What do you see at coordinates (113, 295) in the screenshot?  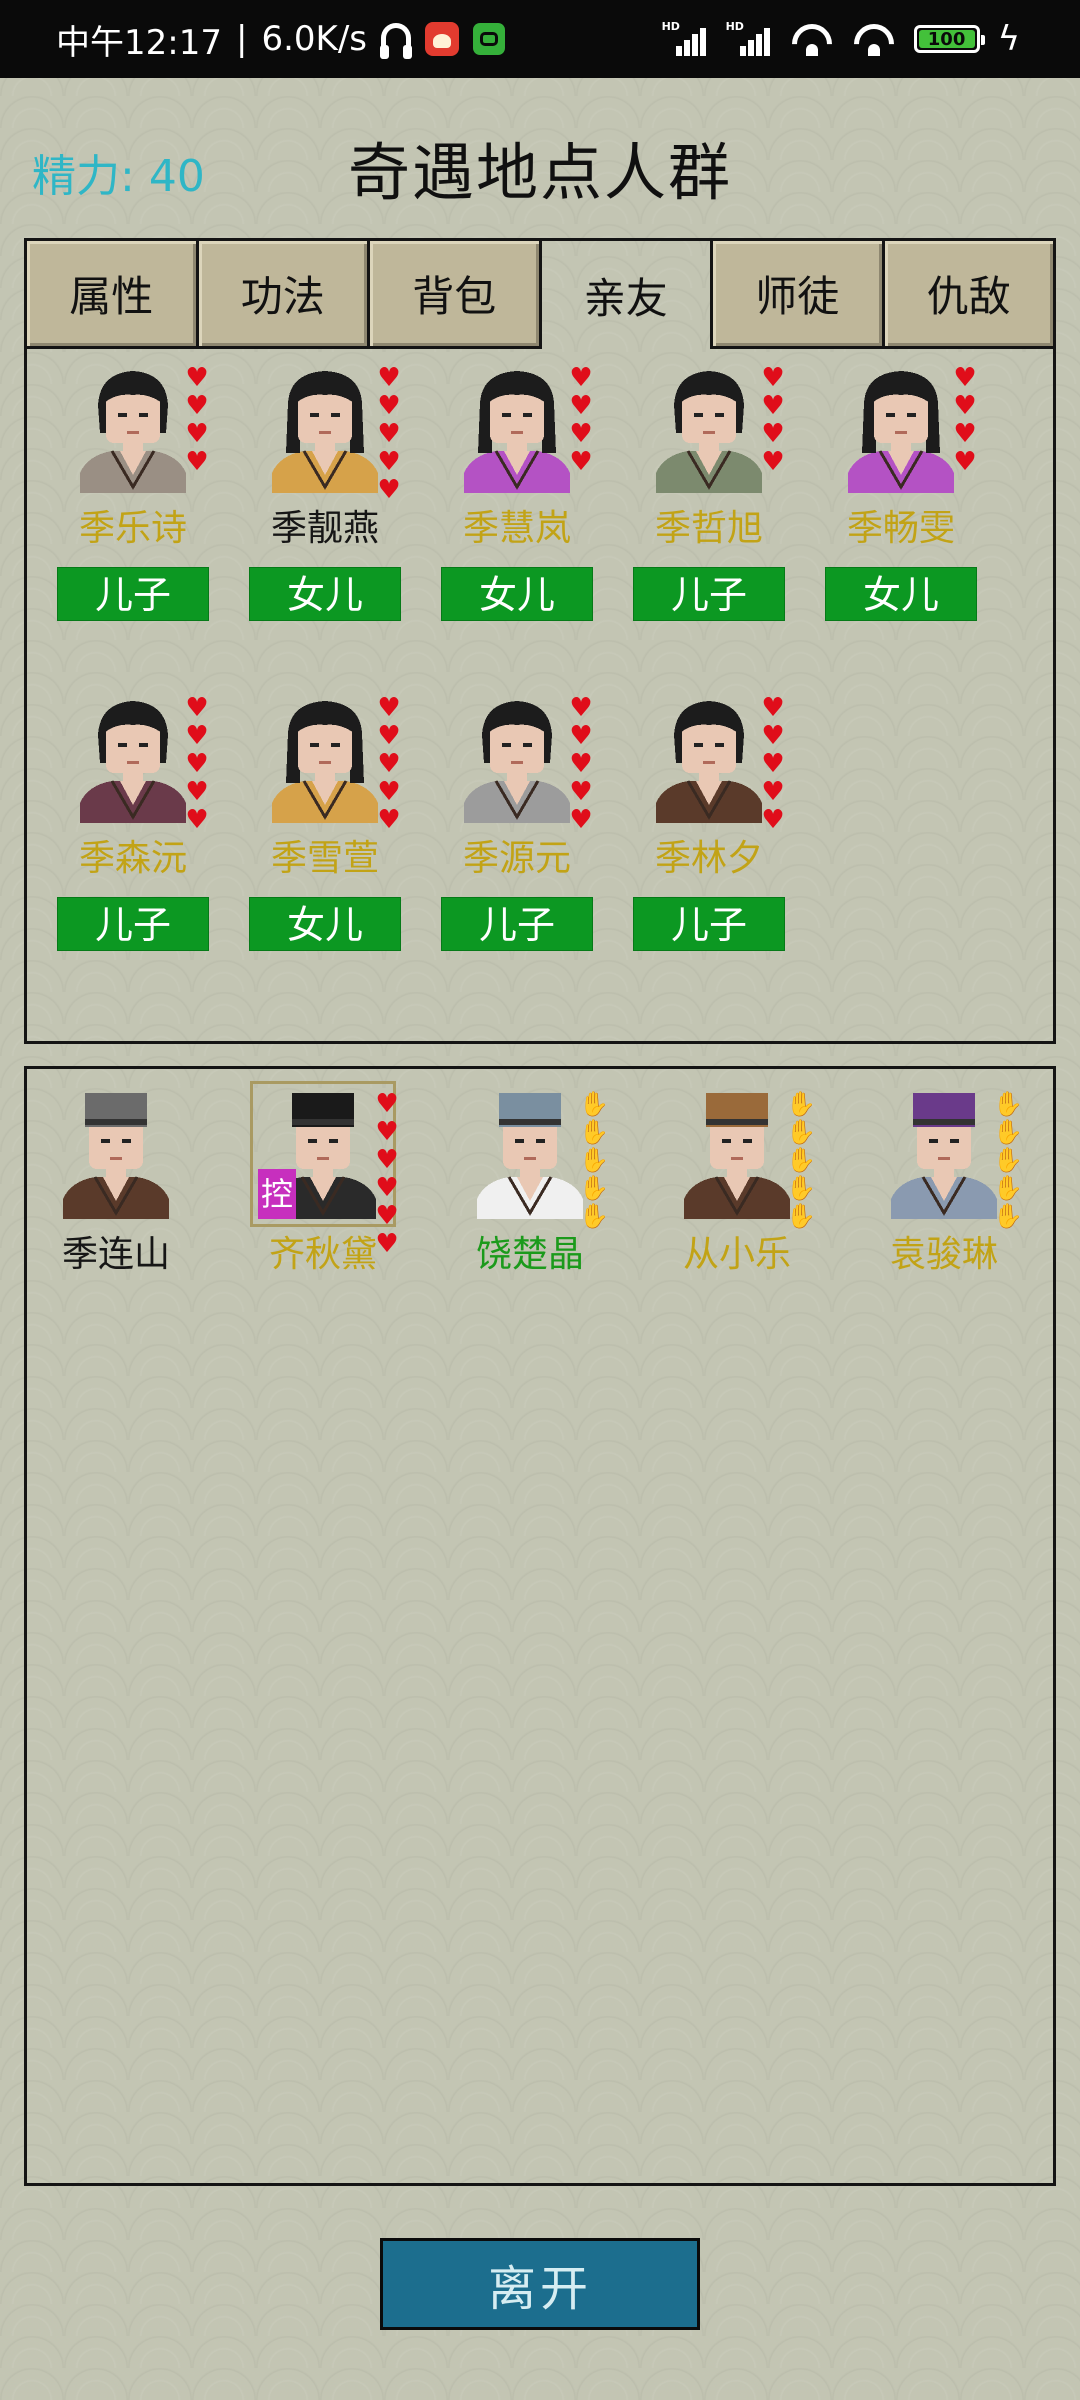 I see `tab-attributes: 属性` at bounding box center [113, 295].